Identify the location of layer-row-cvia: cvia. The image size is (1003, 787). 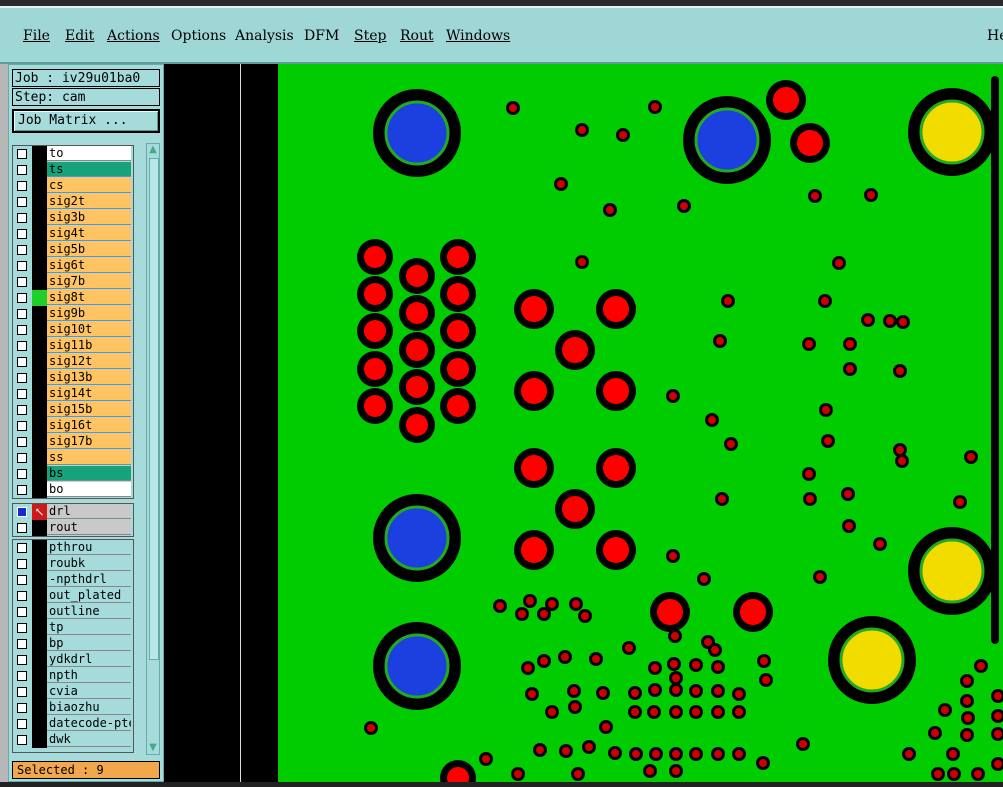
(73, 692).